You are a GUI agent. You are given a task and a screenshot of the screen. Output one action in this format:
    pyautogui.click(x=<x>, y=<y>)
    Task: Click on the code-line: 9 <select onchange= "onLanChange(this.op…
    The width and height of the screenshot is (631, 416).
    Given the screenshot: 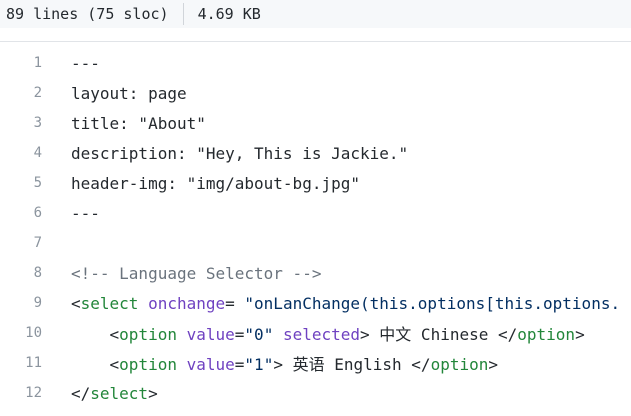 What is the action you would take?
    pyautogui.click(x=315, y=303)
    